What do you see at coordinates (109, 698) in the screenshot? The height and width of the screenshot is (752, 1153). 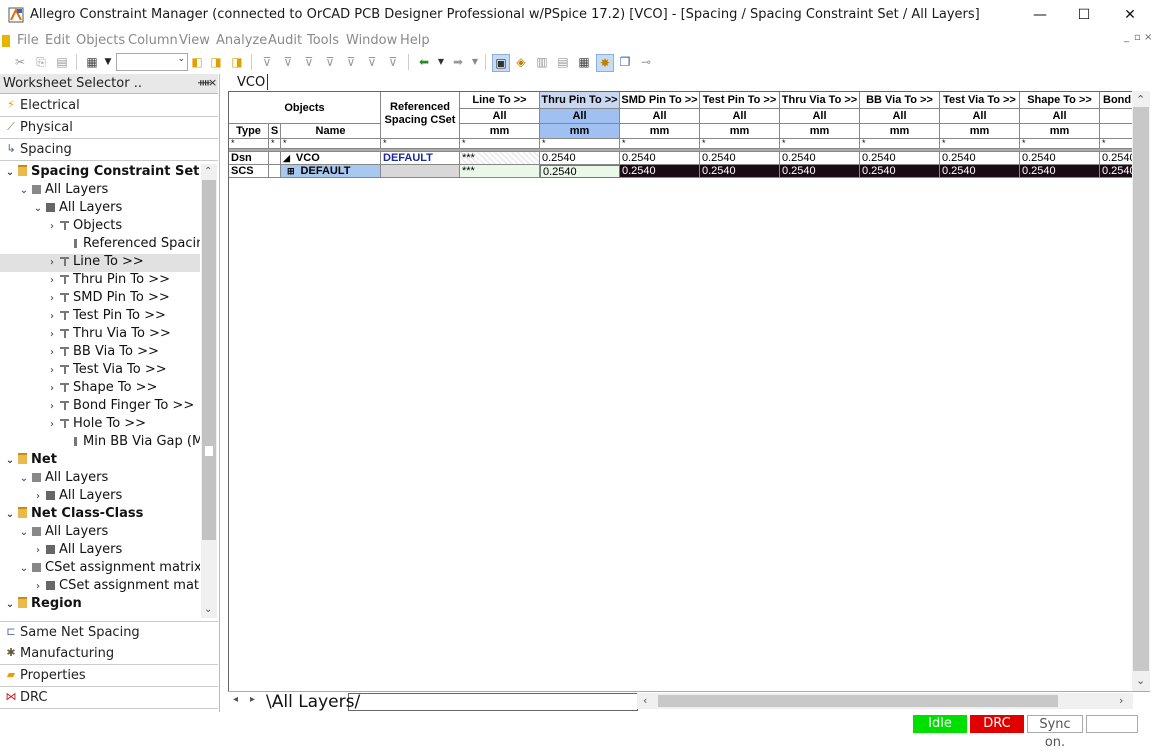 I see `section-drc: ⋈ DRC` at bounding box center [109, 698].